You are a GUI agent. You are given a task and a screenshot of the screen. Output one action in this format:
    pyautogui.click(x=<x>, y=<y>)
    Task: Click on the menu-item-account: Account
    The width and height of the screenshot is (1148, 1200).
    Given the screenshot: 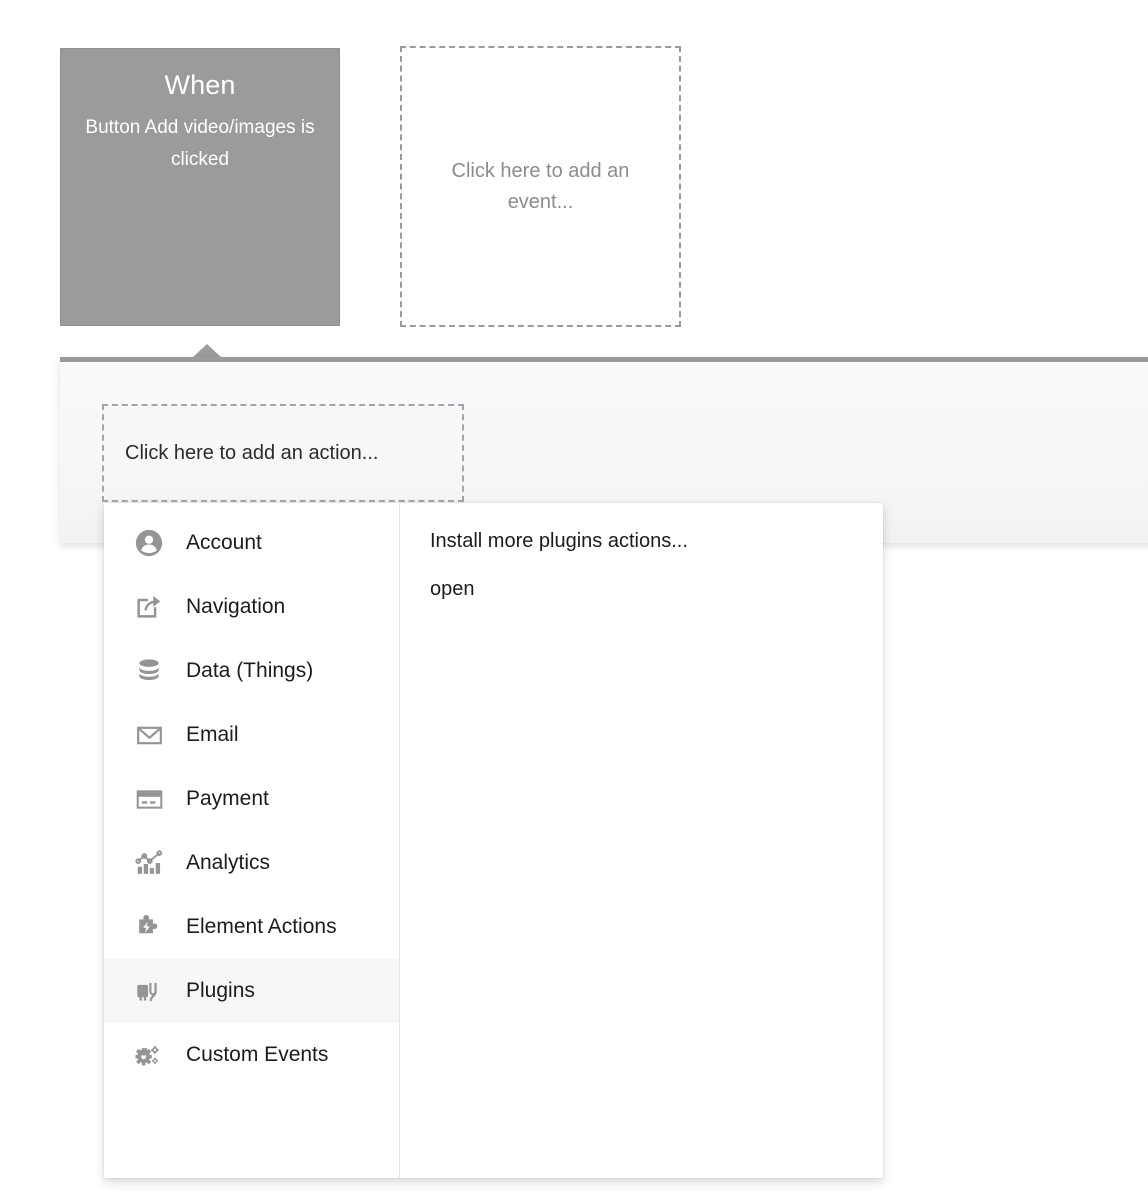 What is the action you would take?
    pyautogui.click(x=251, y=543)
    